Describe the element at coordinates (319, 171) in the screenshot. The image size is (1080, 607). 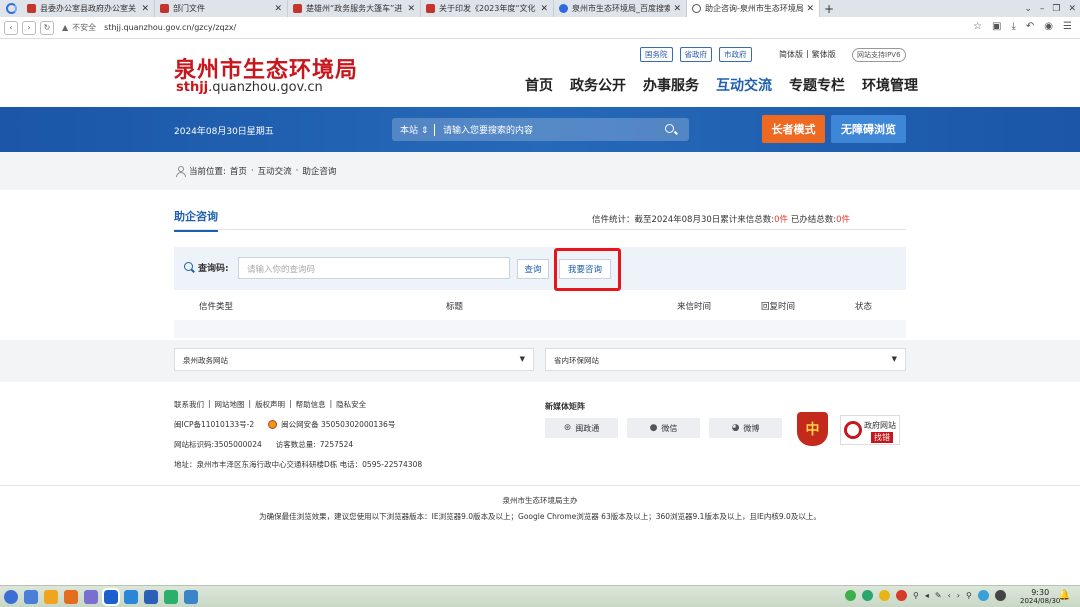
I see `breadcrumb-consult: 助企咨询` at that location.